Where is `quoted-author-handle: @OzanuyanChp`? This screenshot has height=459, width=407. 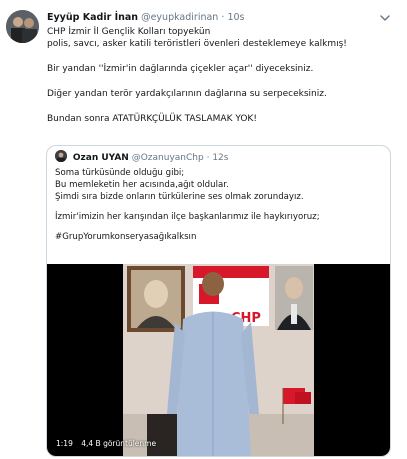
quoted-author-handle: @OzanuyanChp is located at coordinates (168, 158).